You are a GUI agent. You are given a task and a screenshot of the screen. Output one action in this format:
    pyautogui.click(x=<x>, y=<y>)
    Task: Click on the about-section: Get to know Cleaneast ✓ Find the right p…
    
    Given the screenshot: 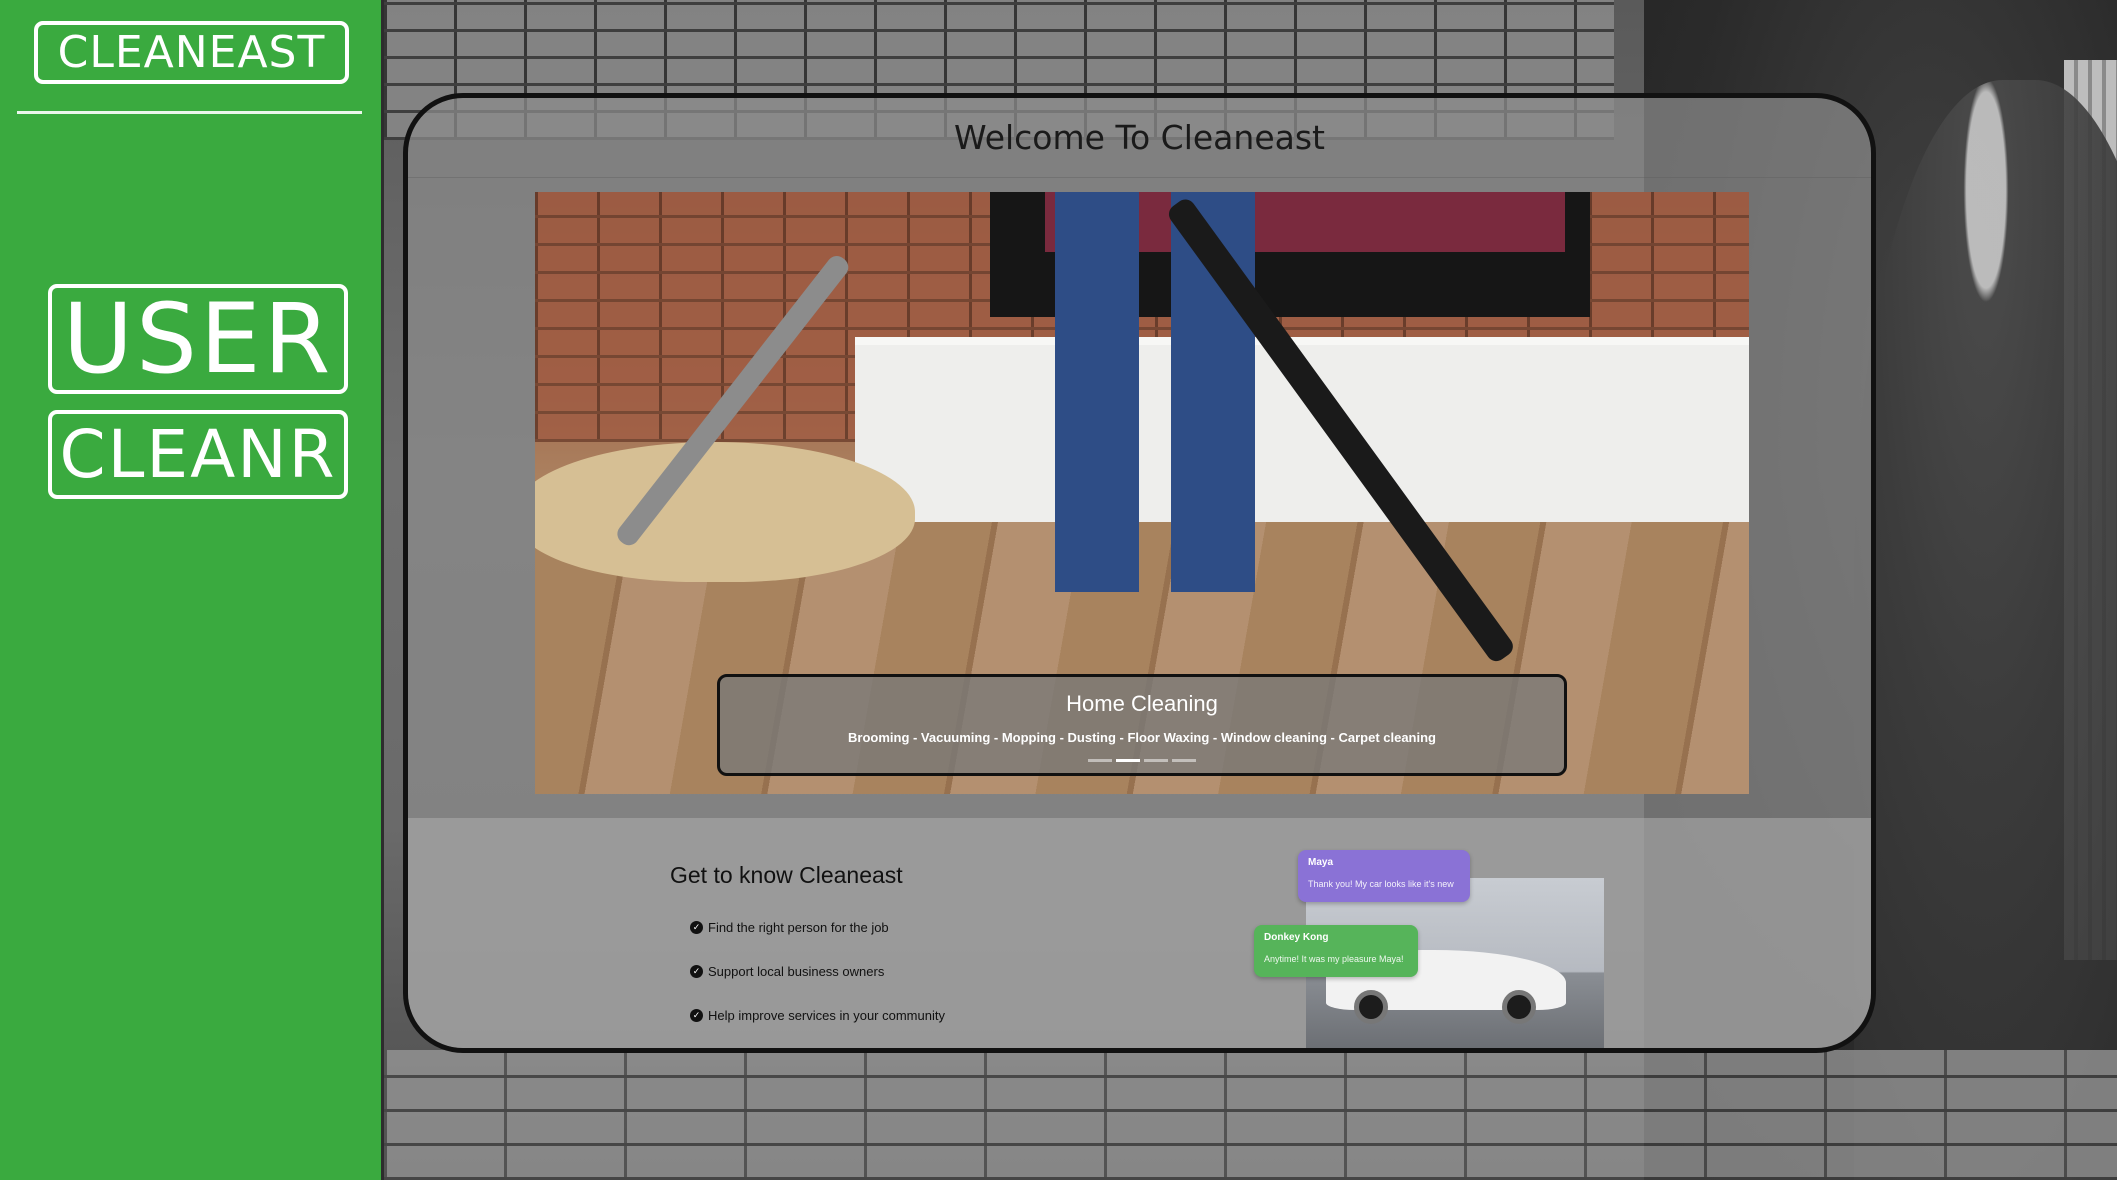 What is the action you would take?
    pyautogui.click(x=1139, y=933)
    